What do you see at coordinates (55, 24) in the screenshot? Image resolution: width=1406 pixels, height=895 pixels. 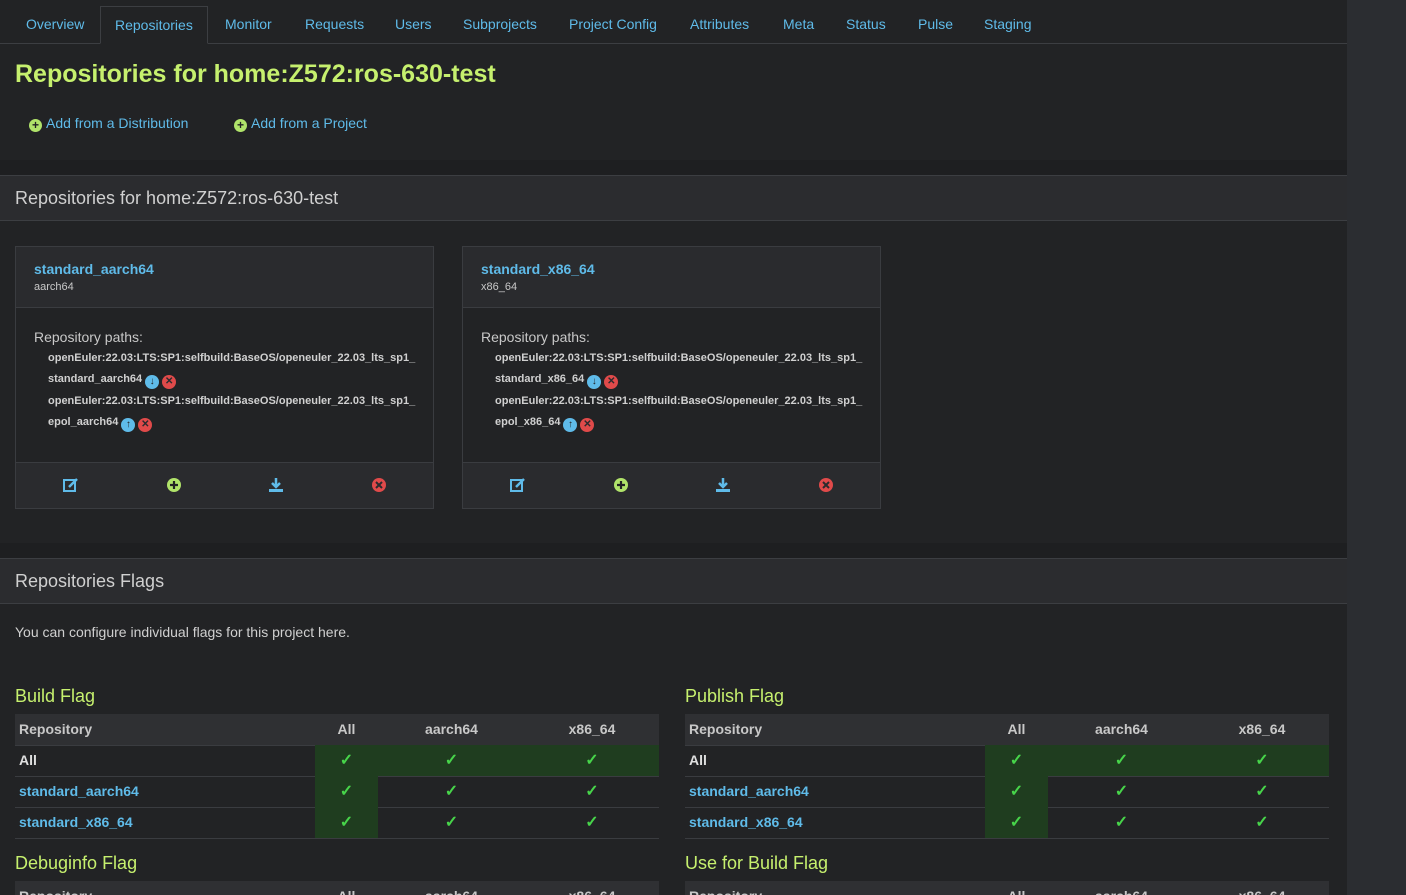 I see `tab-overview: Overview` at bounding box center [55, 24].